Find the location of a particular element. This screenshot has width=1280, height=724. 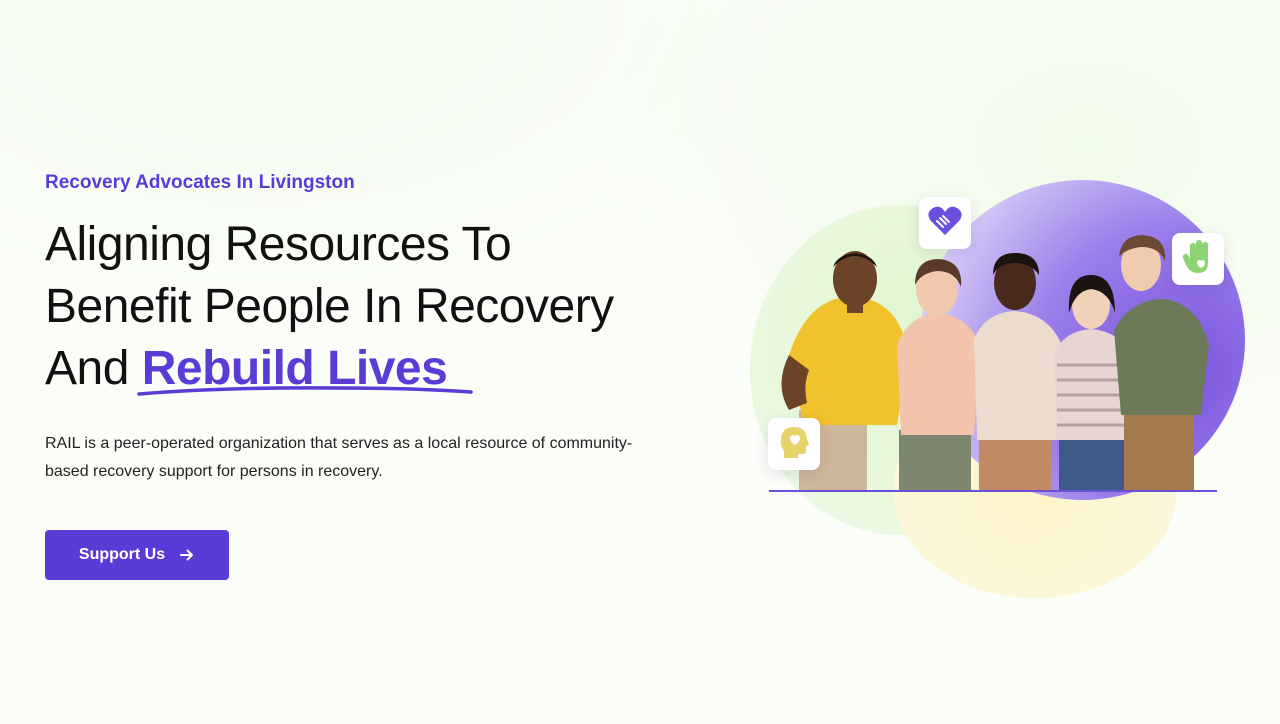

headline-line-3: And Rebuild Lives is located at coordinates (329, 369).